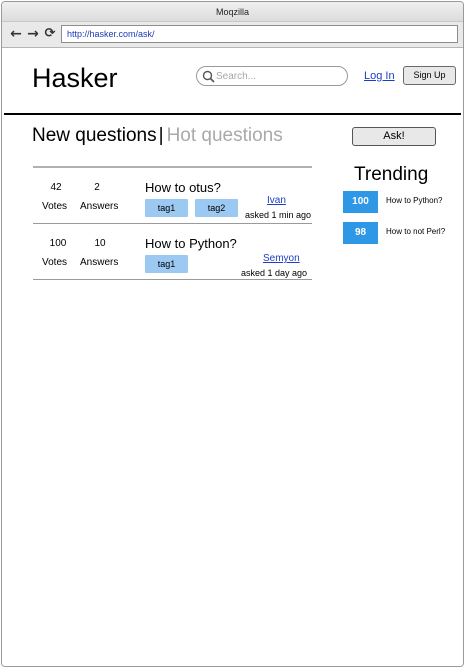 This screenshot has width=465, height=668. Describe the element at coordinates (232, 12) in the screenshot. I see `window-title: Moqzilla` at that location.